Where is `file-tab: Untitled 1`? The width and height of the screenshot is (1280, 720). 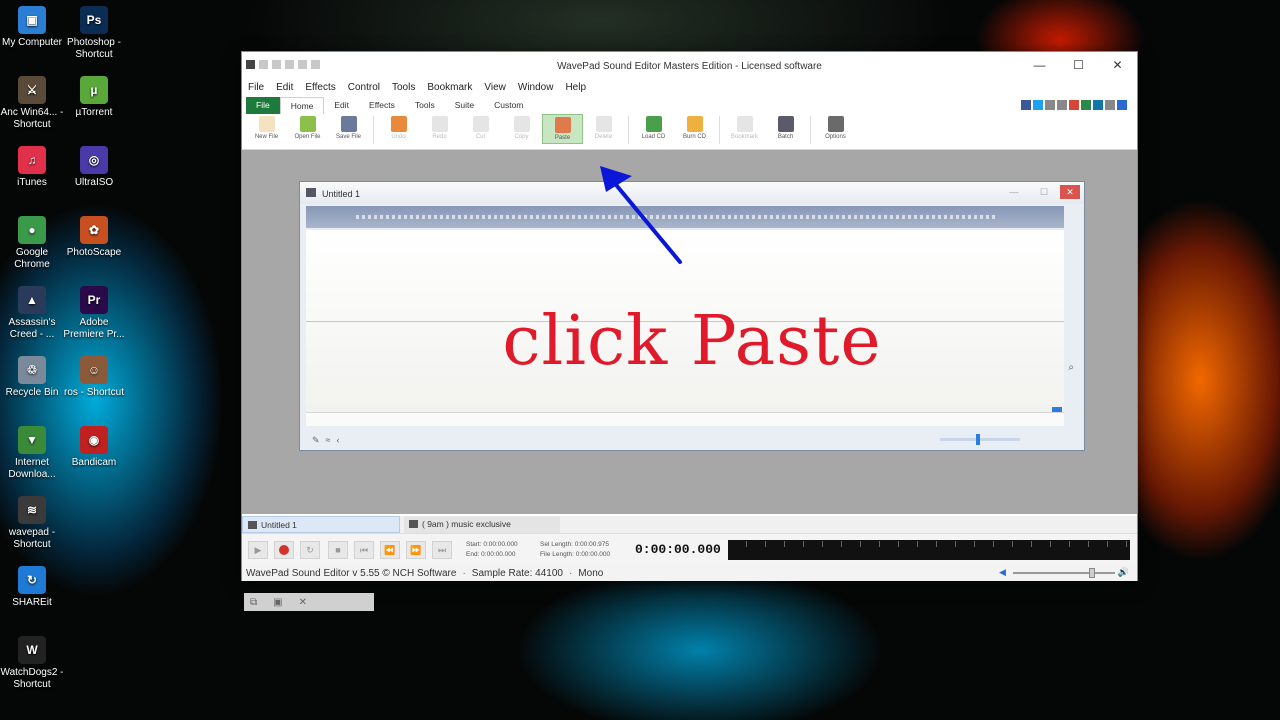 file-tab: Untitled 1 is located at coordinates (321, 524).